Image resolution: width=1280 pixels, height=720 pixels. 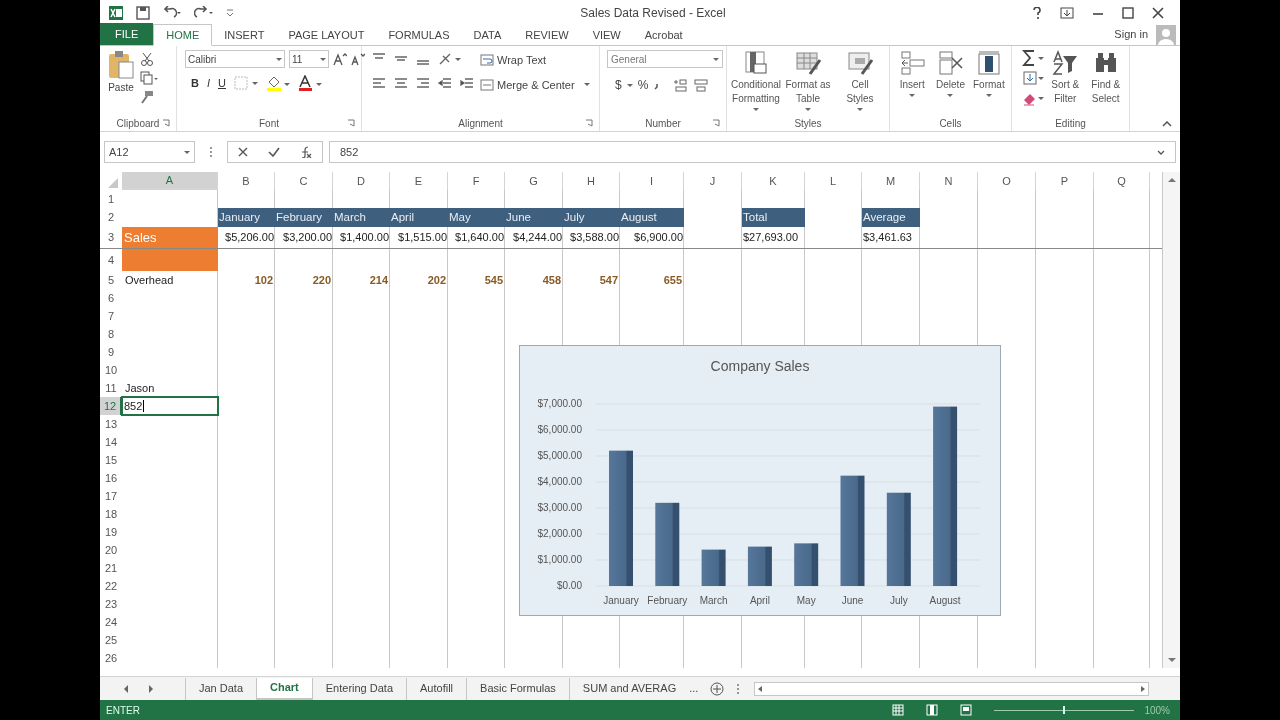 What do you see at coordinates (760, 480) in the screenshot?
I see `chart-area: Company Sales $0.00 $1,000.00 $2,000.00 $3,000.00 $4,000.00 $5,000.00 $6,000.00 $7,000.00 January February March April May June July August` at bounding box center [760, 480].